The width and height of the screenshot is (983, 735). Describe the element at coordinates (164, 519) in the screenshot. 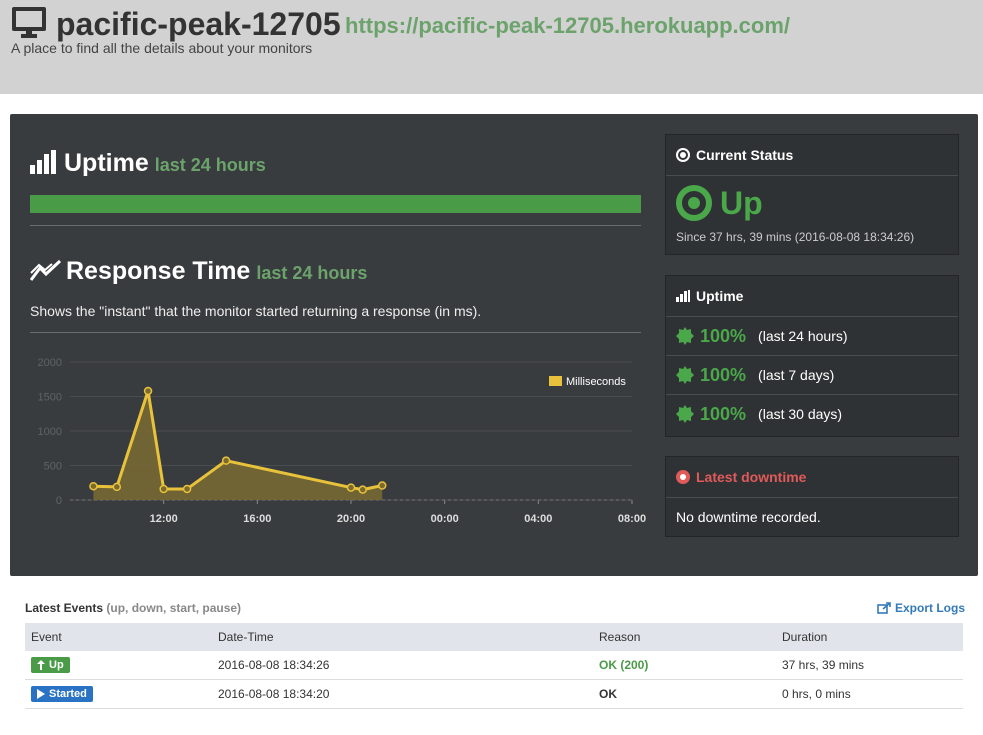

I see `x-tick-label: 12:00` at that location.